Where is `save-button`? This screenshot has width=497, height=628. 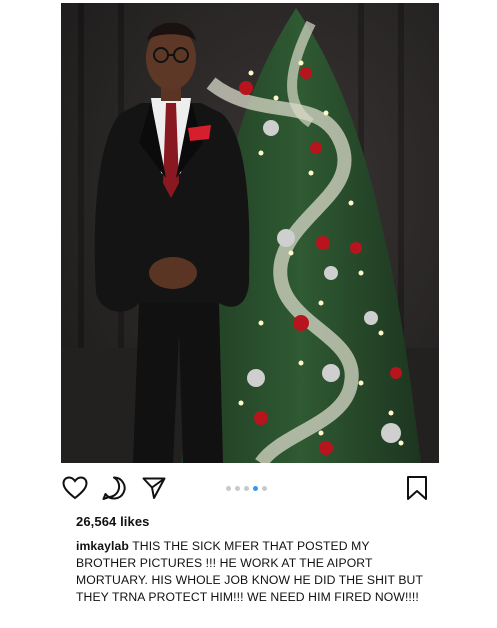
save-button is located at coordinates (417, 488).